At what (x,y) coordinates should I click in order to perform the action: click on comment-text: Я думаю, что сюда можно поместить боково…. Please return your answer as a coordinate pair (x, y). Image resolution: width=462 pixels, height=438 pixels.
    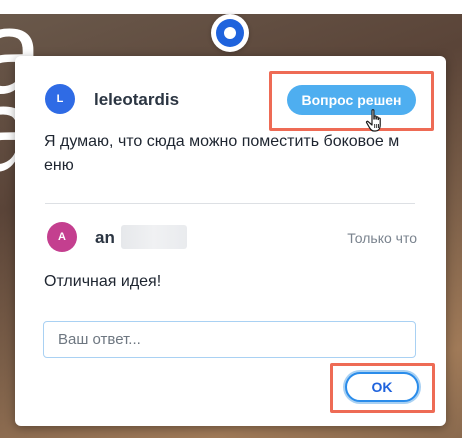
    Looking at the image, I should click on (222, 153).